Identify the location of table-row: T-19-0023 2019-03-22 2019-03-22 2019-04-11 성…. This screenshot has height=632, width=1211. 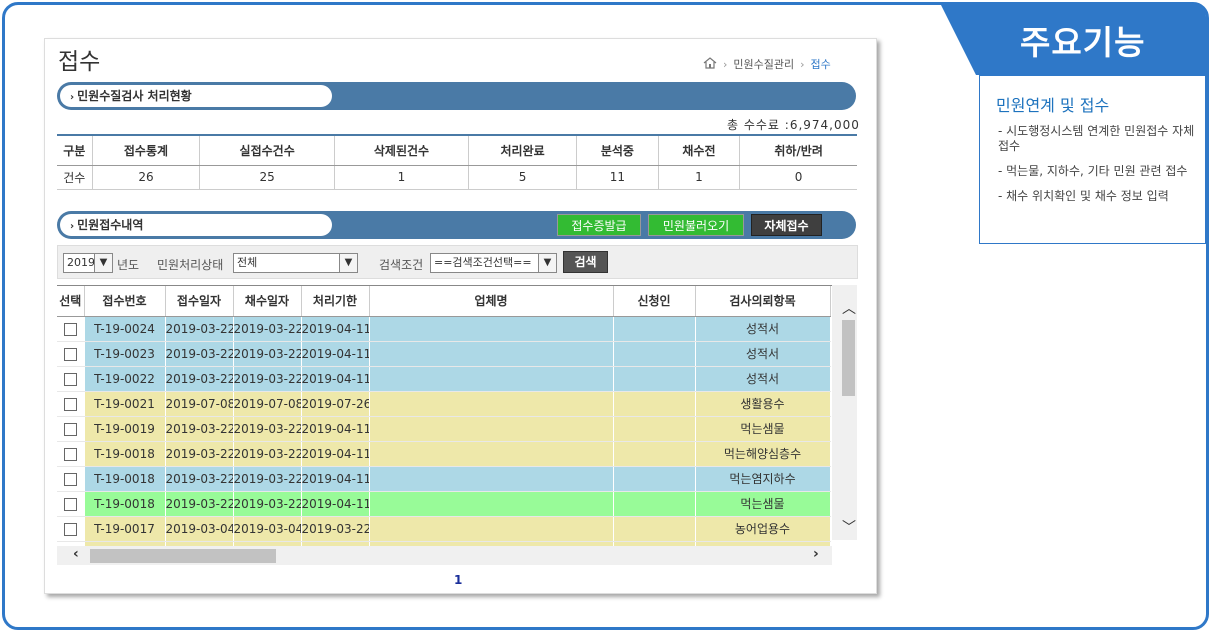
(444, 354).